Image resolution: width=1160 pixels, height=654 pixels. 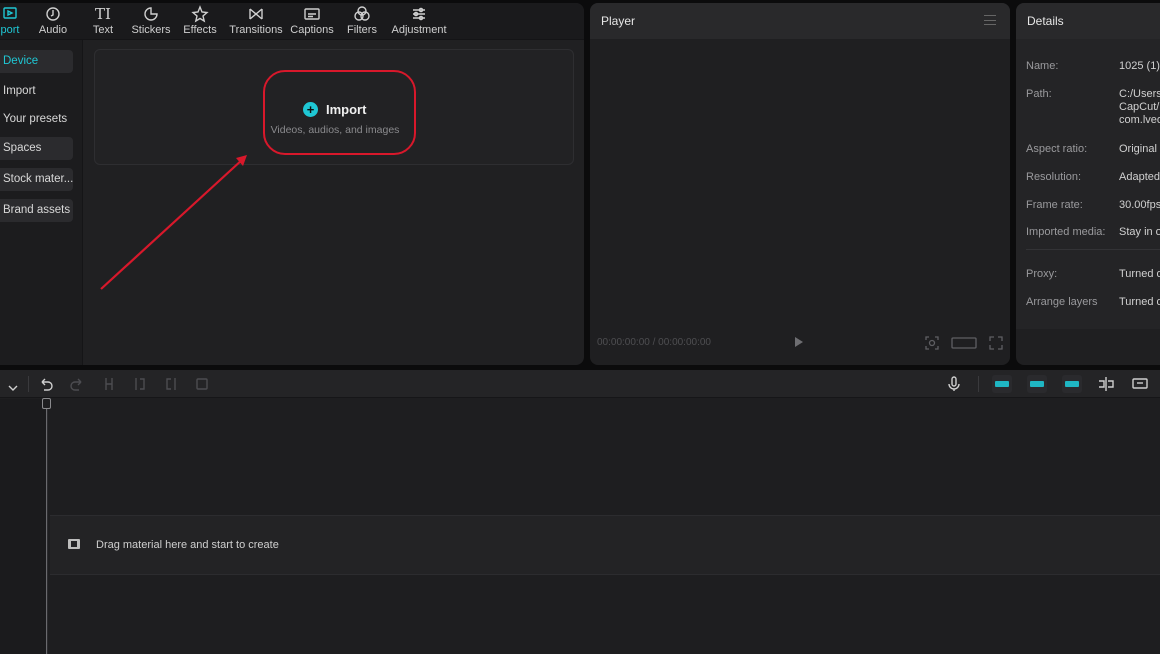 What do you see at coordinates (46, 386) in the screenshot?
I see `undo-icon` at bounding box center [46, 386].